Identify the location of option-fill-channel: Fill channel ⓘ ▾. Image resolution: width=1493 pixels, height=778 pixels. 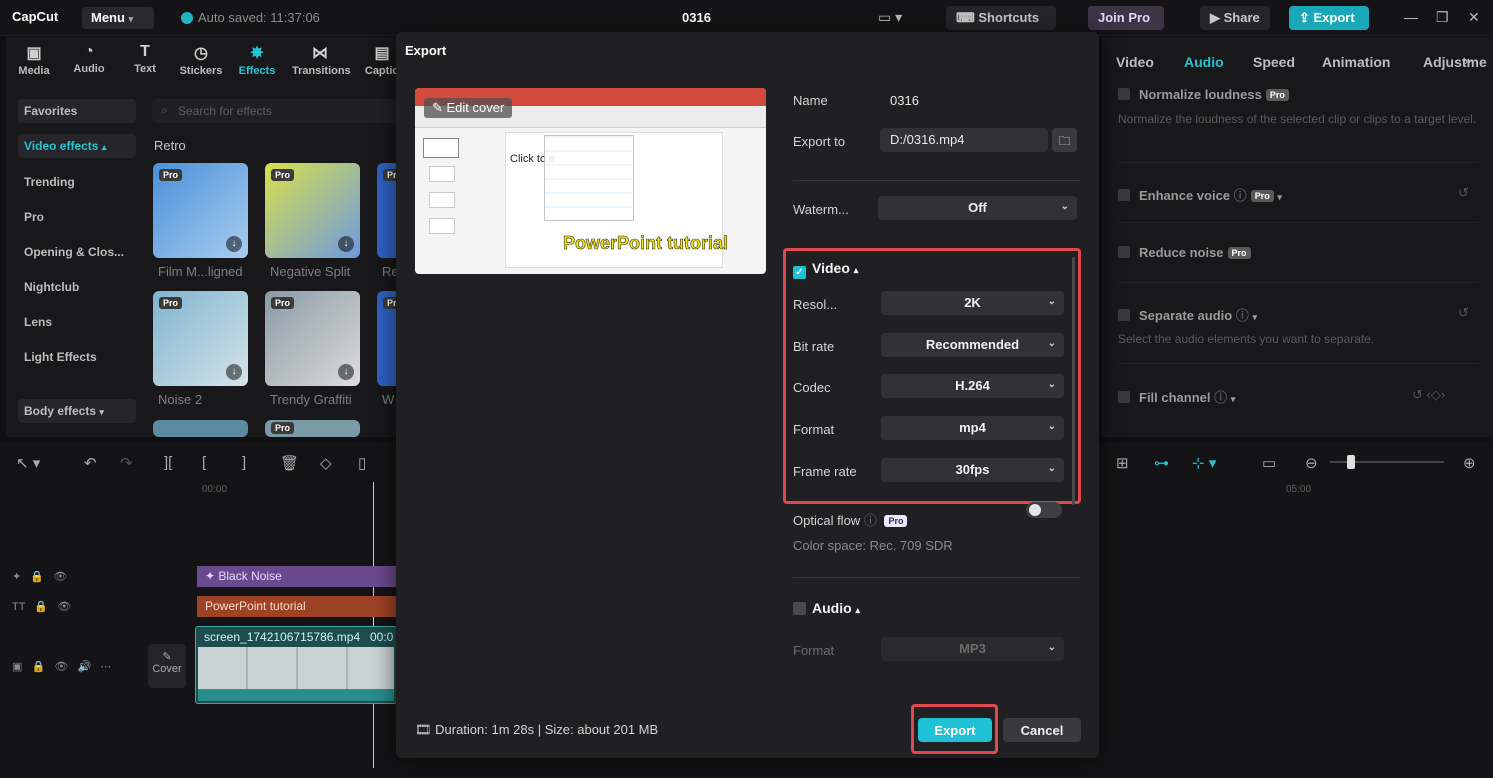
(1176, 396).